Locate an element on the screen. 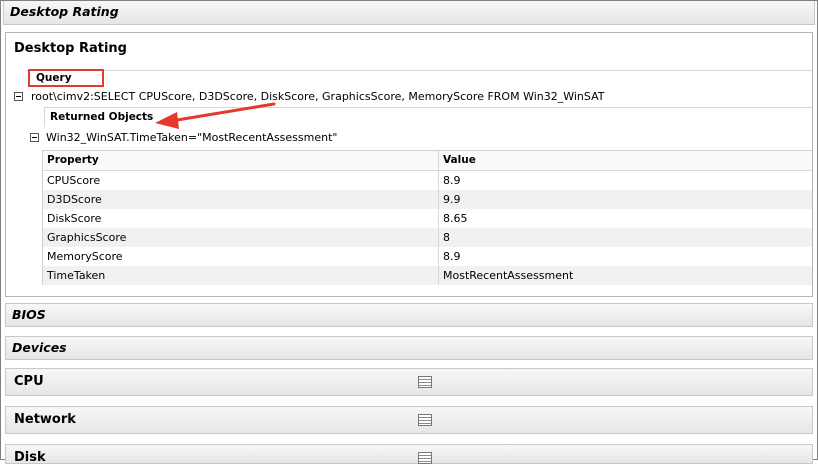  property-cell: D3DScore is located at coordinates (241, 199).